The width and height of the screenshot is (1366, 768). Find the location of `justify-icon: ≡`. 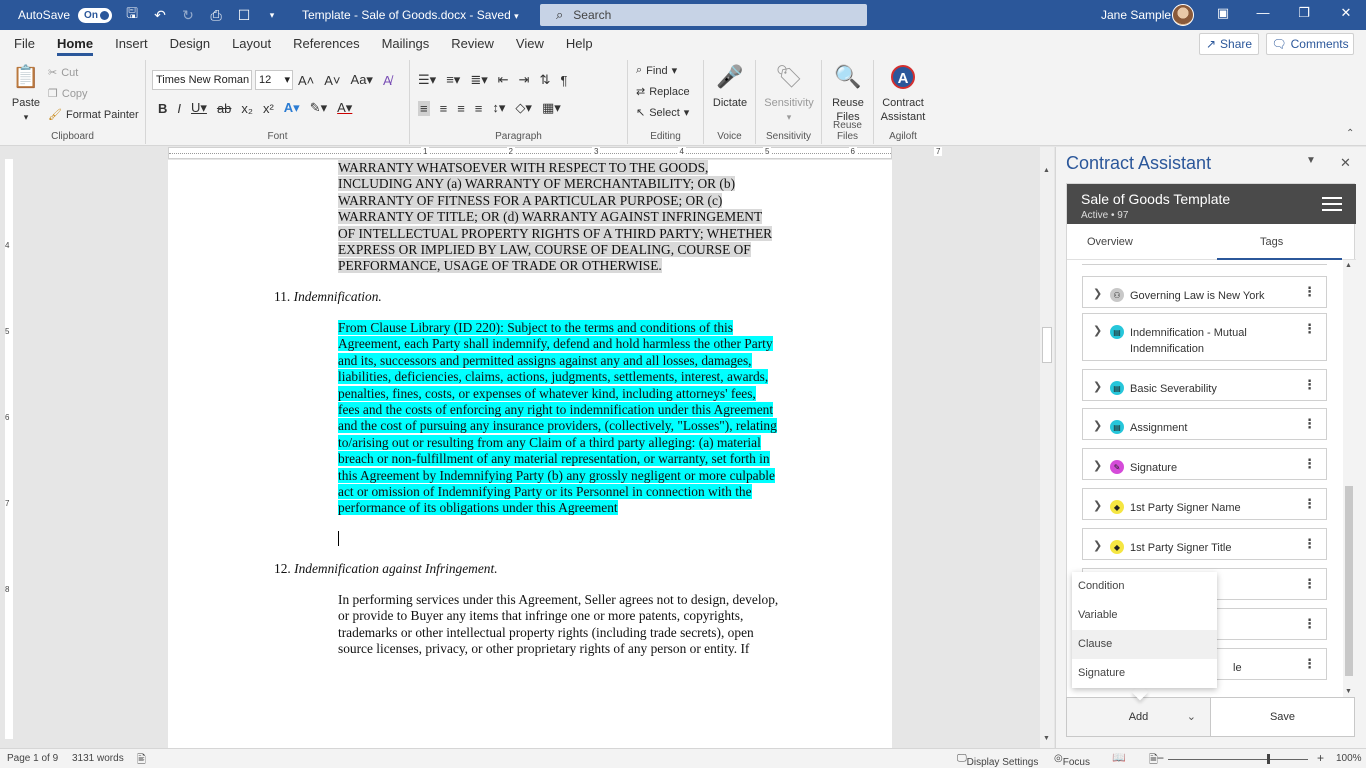

justify-icon: ≡ is located at coordinates (479, 108).